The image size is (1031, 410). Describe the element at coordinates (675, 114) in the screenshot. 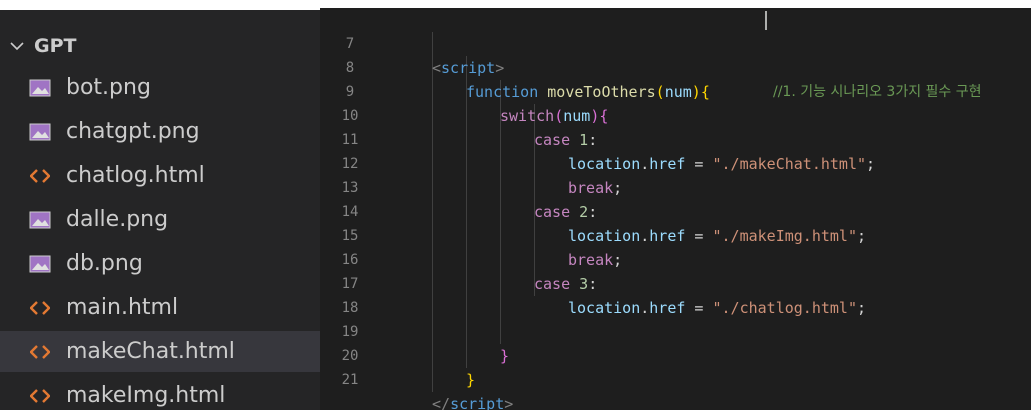

I see `code-line-10: 10 case 1:` at that location.